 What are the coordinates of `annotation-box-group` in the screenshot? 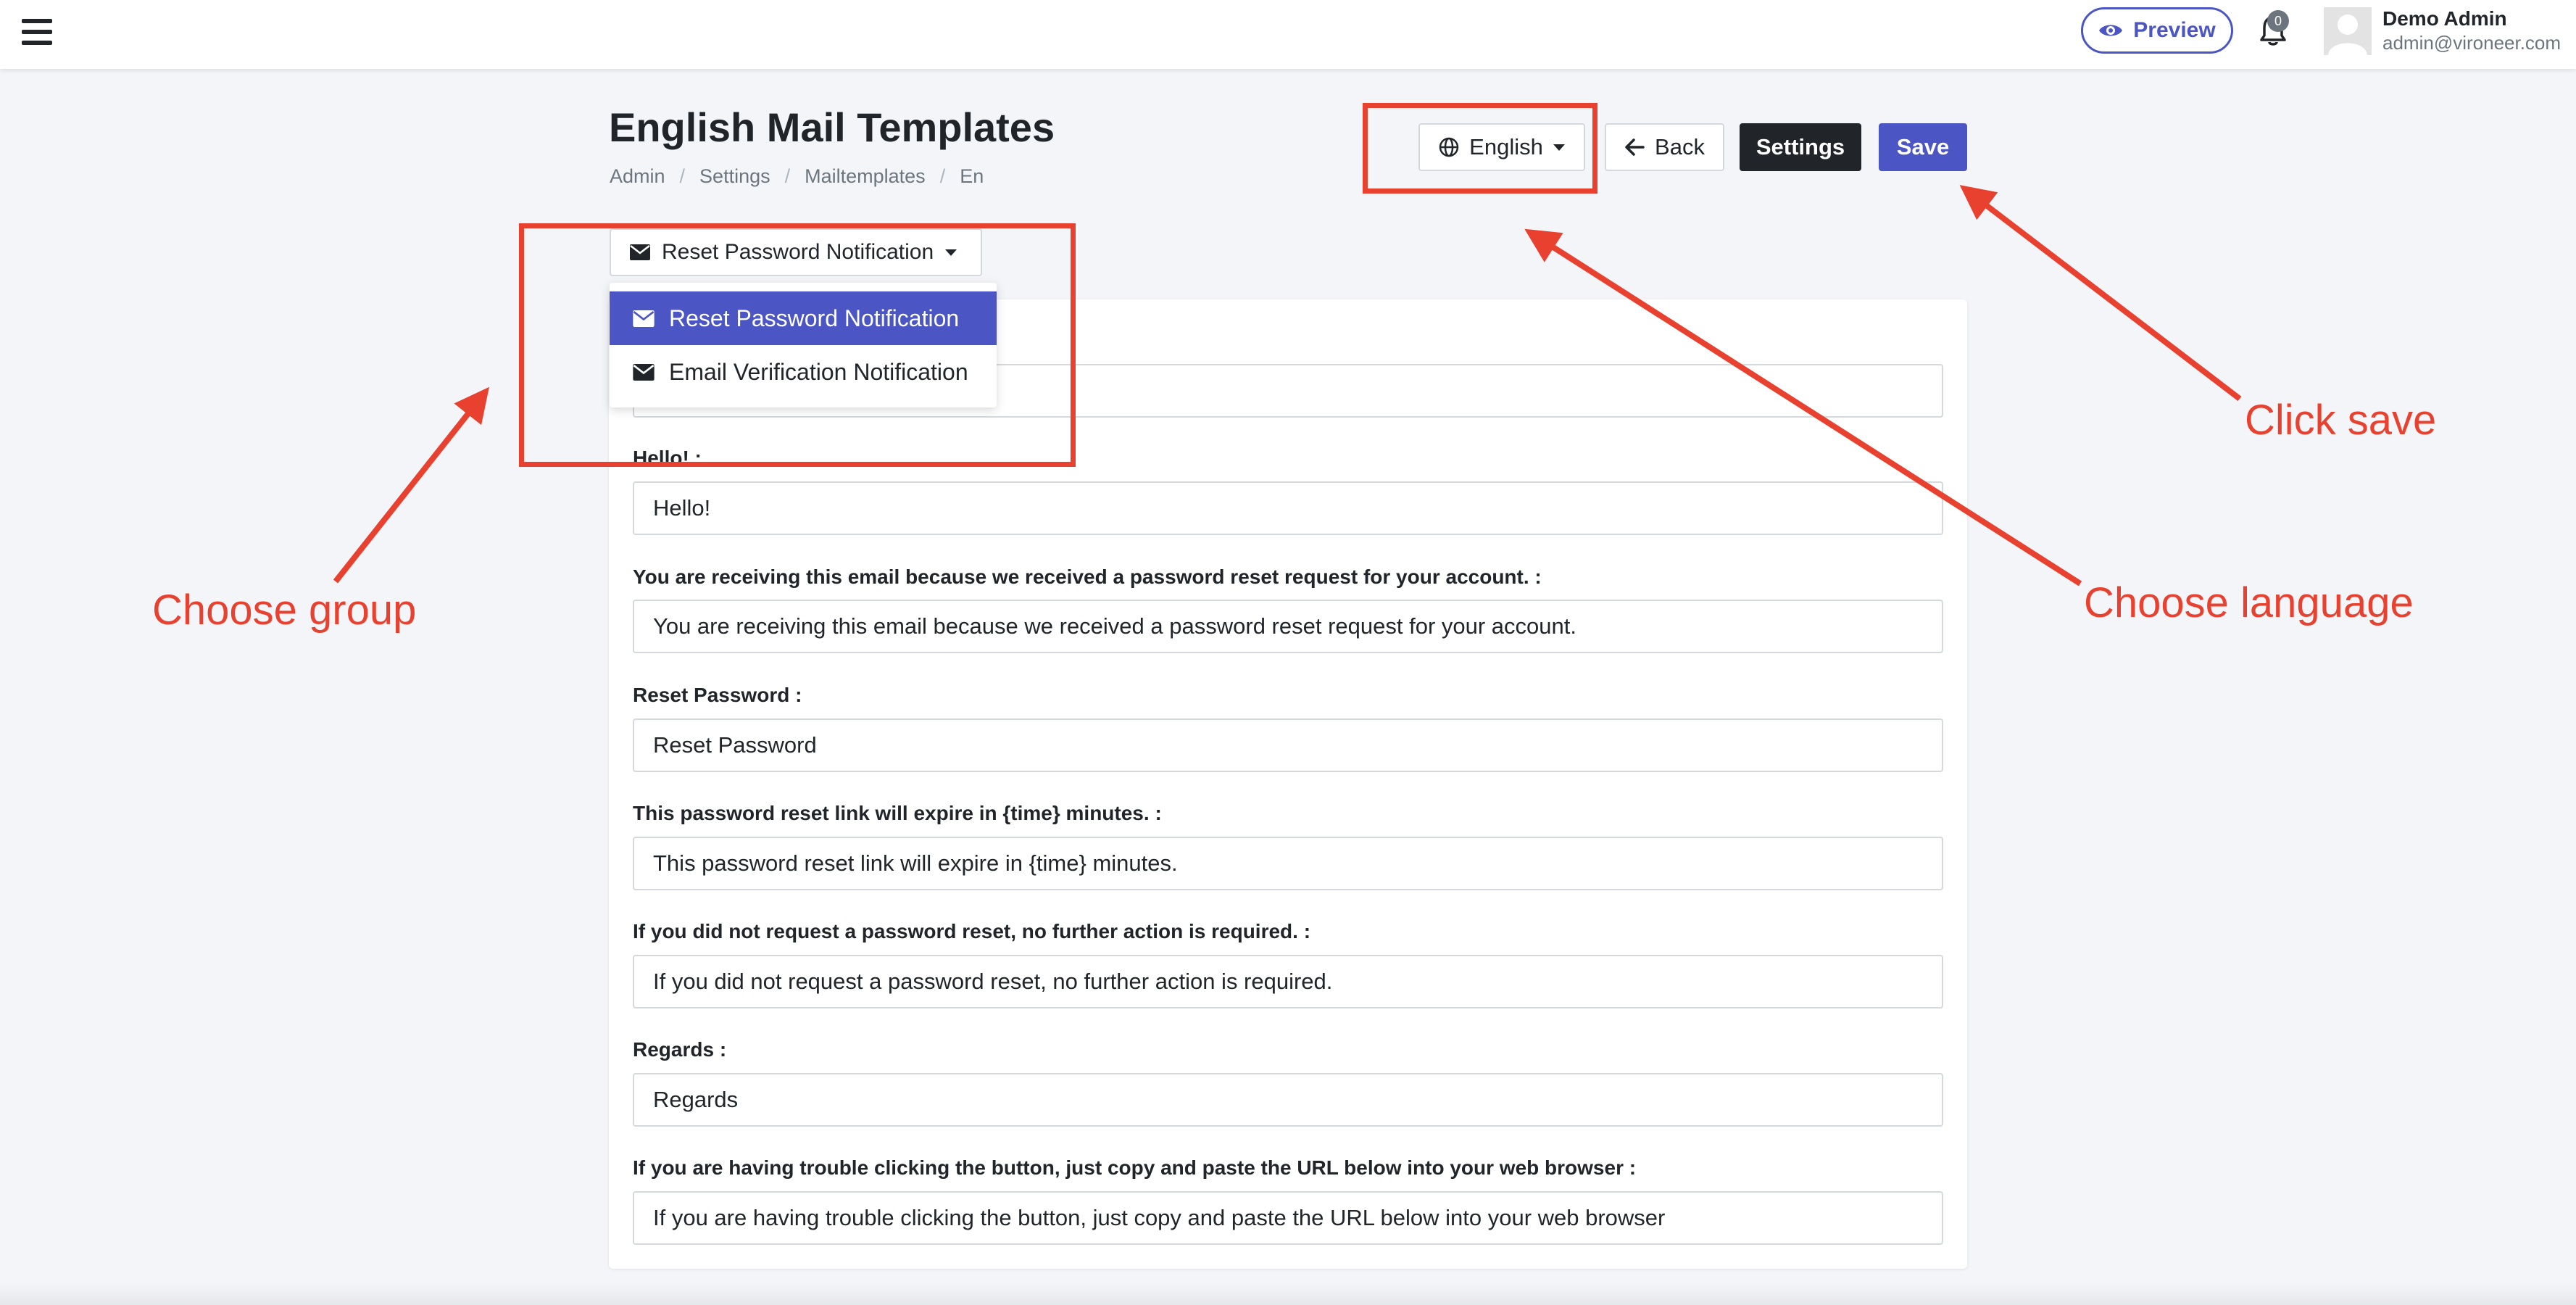 It's located at (797, 345).